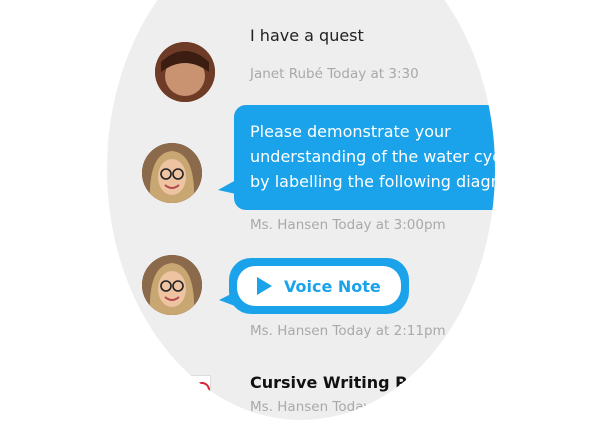  What do you see at coordinates (350, 131) in the screenshot?
I see `message-line-1: Please demonstrate your` at bounding box center [350, 131].